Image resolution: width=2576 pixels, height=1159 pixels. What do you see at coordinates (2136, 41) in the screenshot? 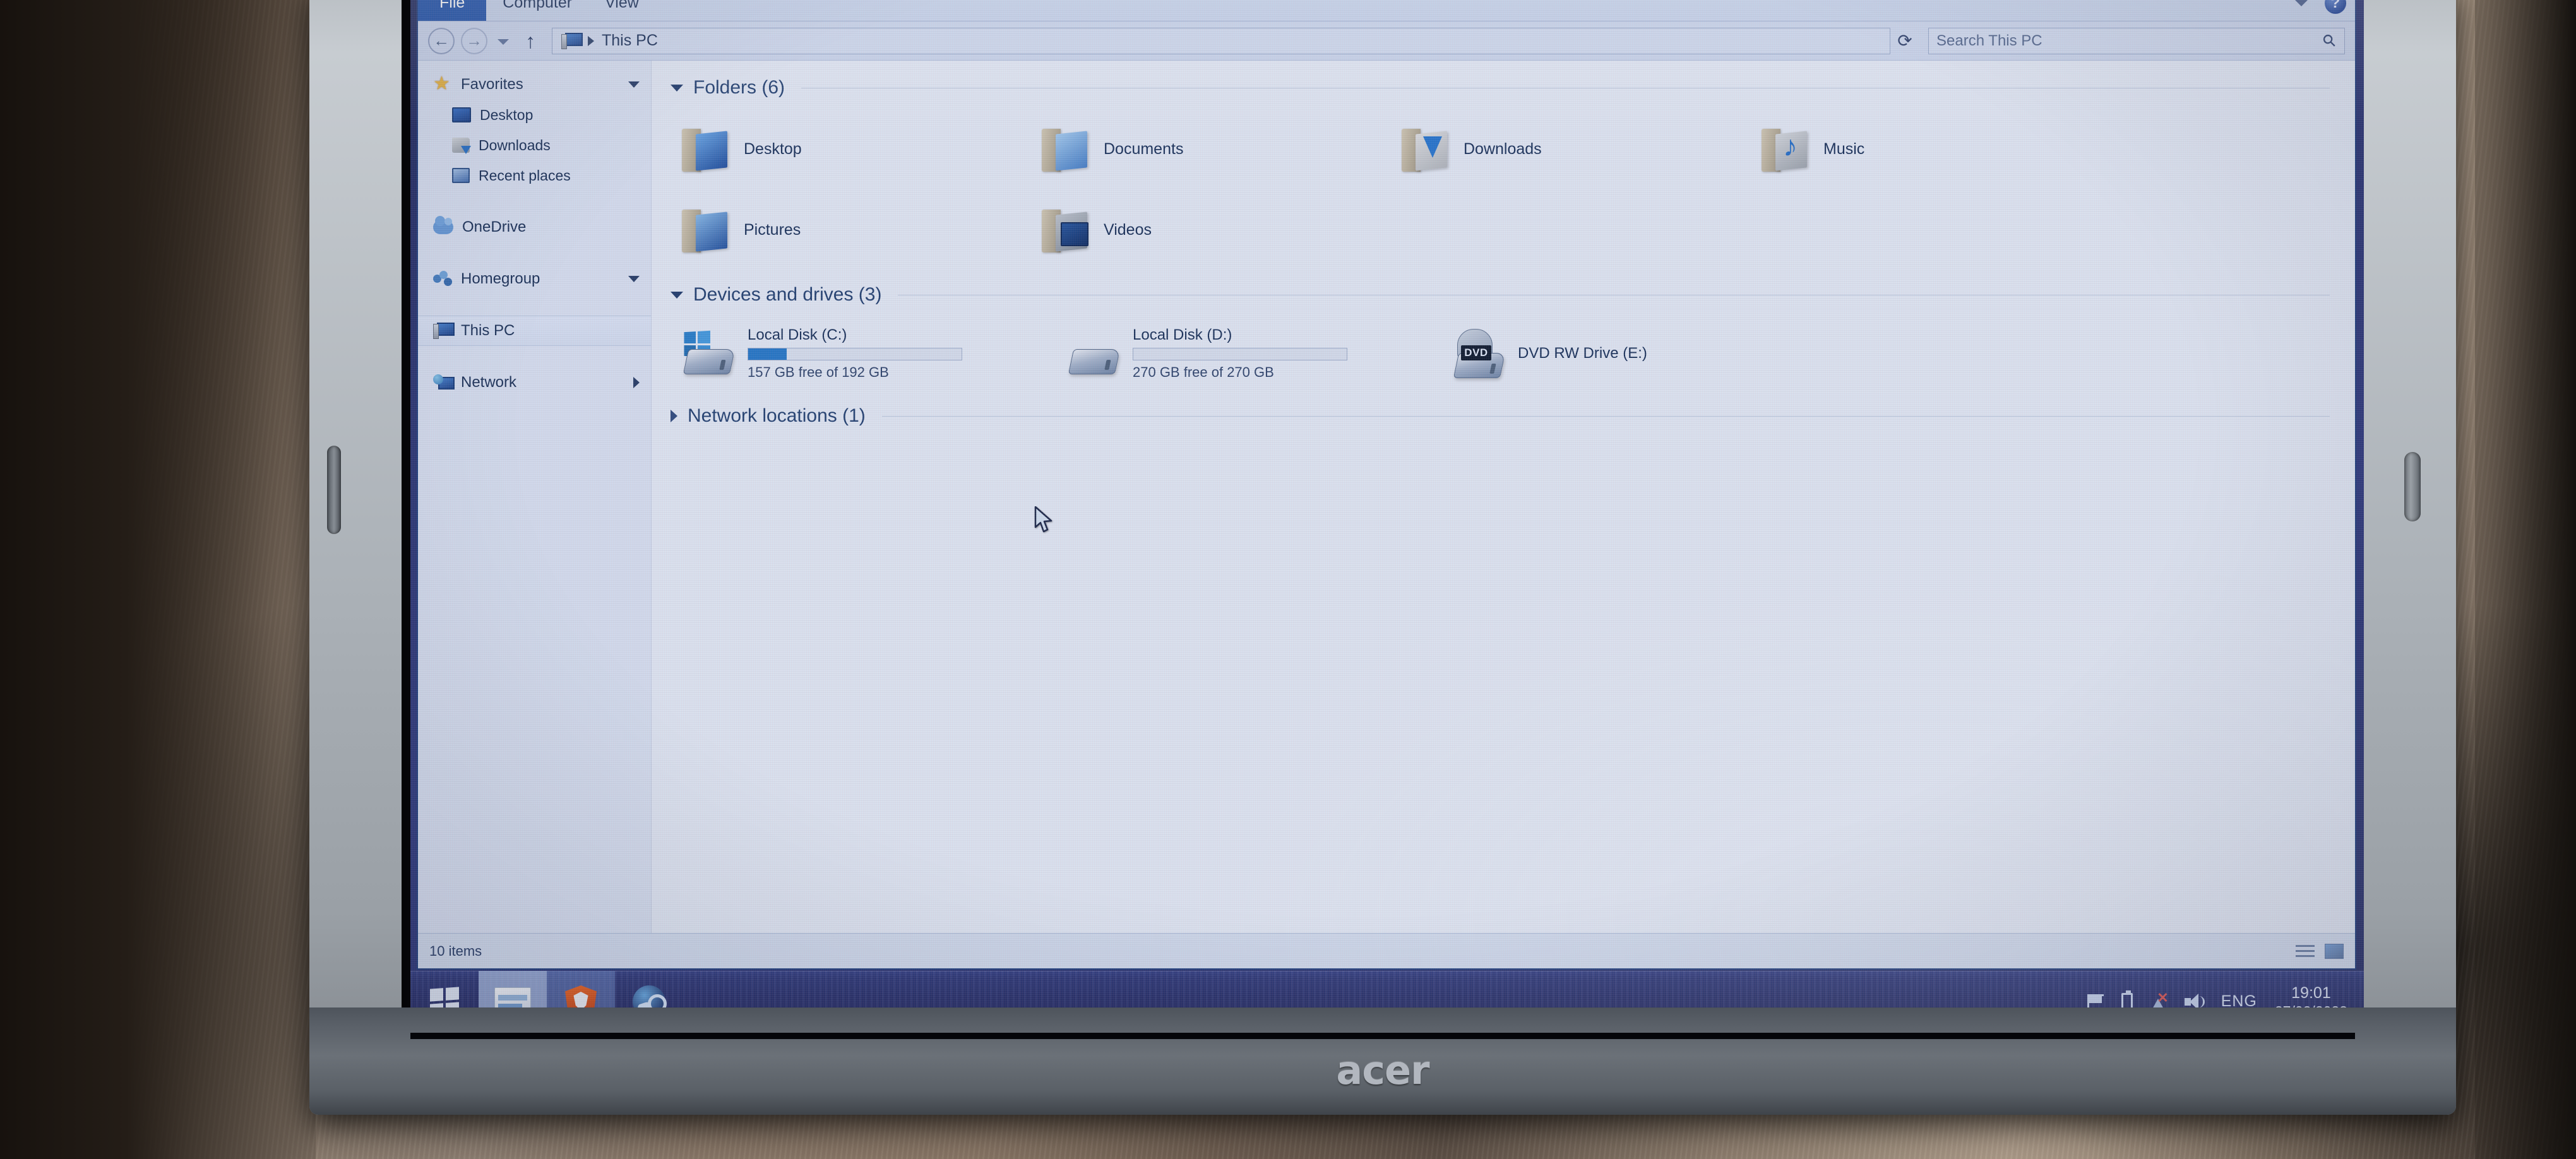
I see `search-input: Search This PC ⚲` at bounding box center [2136, 41].